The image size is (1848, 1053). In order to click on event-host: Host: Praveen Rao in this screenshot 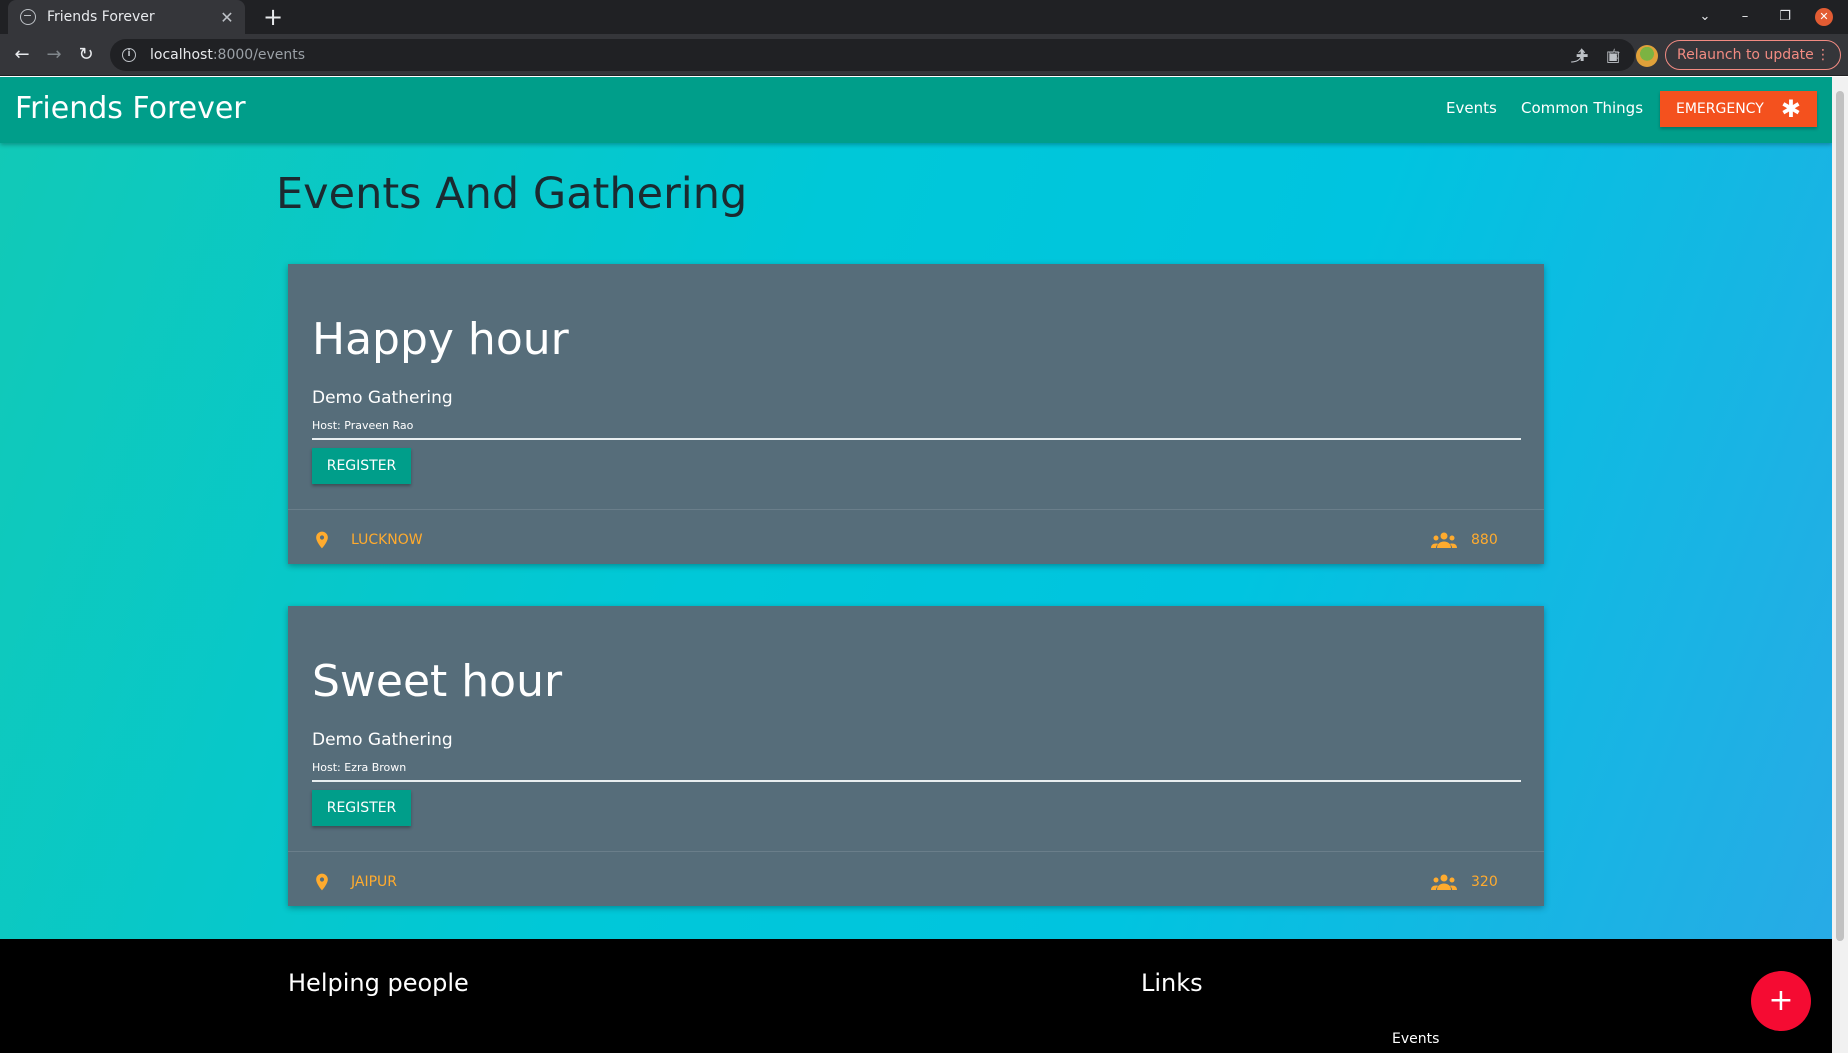, I will do `click(363, 425)`.